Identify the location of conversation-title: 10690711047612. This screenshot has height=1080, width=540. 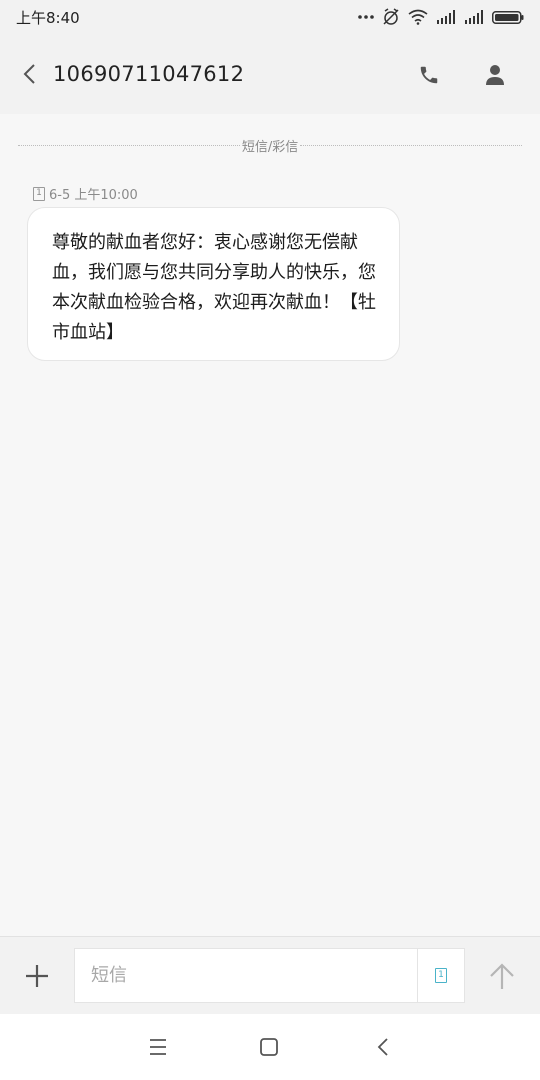
(149, 74).